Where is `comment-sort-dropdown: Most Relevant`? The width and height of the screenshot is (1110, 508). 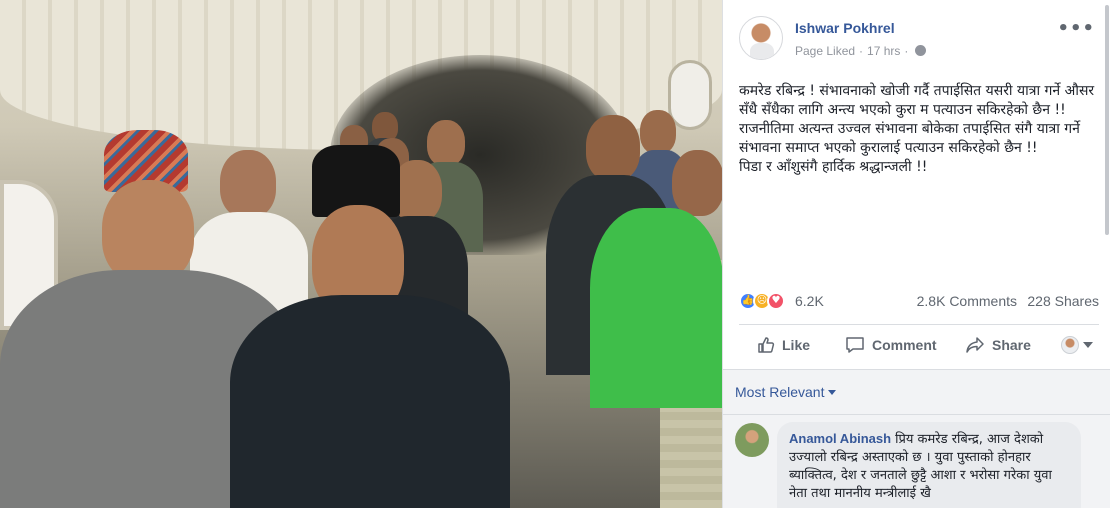
comment-sort-dropdown: Most Relevant is located at coordinates (786, 392).